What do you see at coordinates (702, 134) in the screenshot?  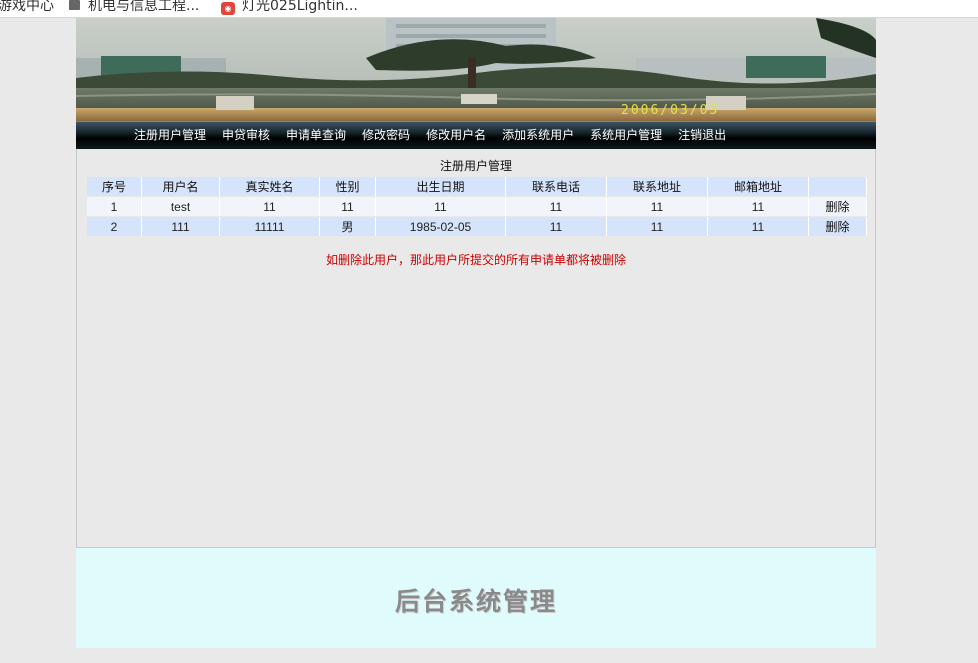 I see `nav-logout: 注销退出` at bounding box center [702, 134].